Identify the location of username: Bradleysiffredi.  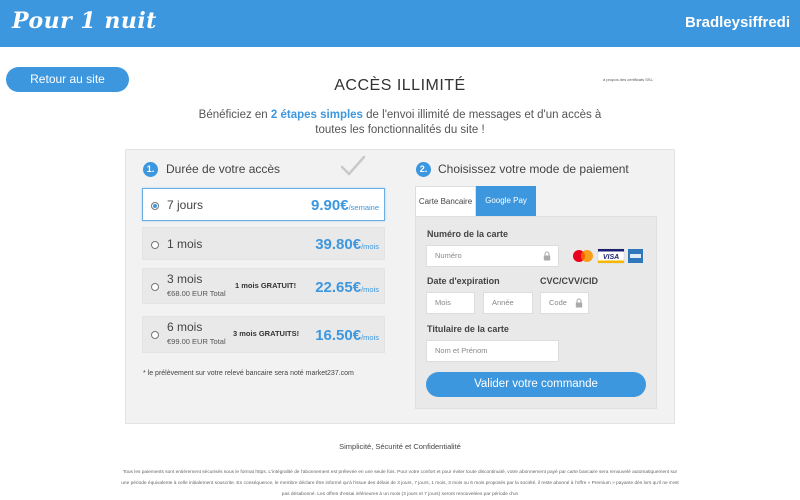
(737, 22).